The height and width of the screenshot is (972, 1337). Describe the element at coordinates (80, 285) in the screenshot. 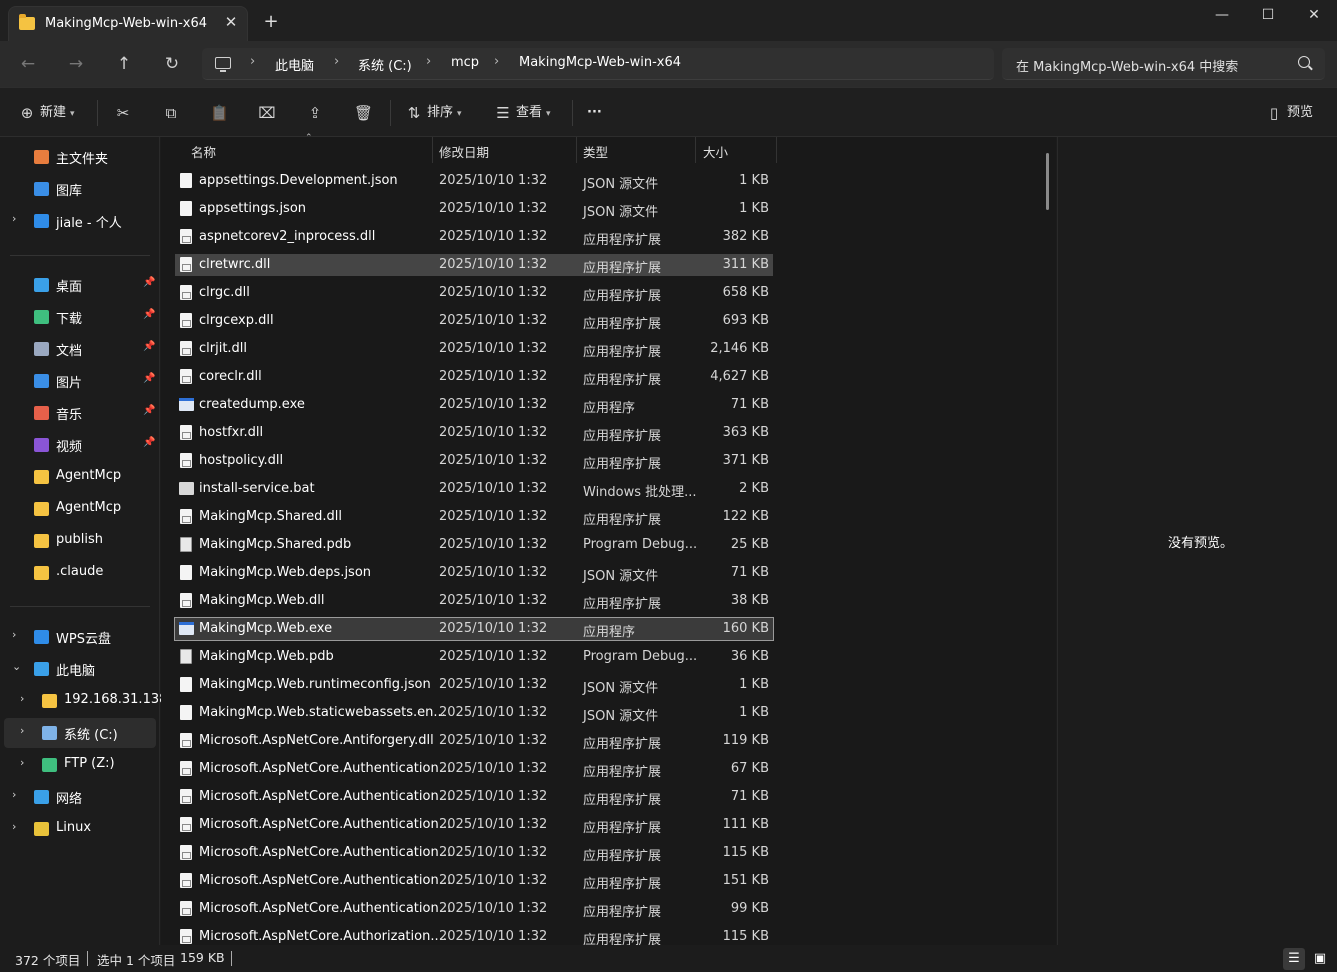

I see `sidebar-item-桌面: 桌面 📌` at that location.